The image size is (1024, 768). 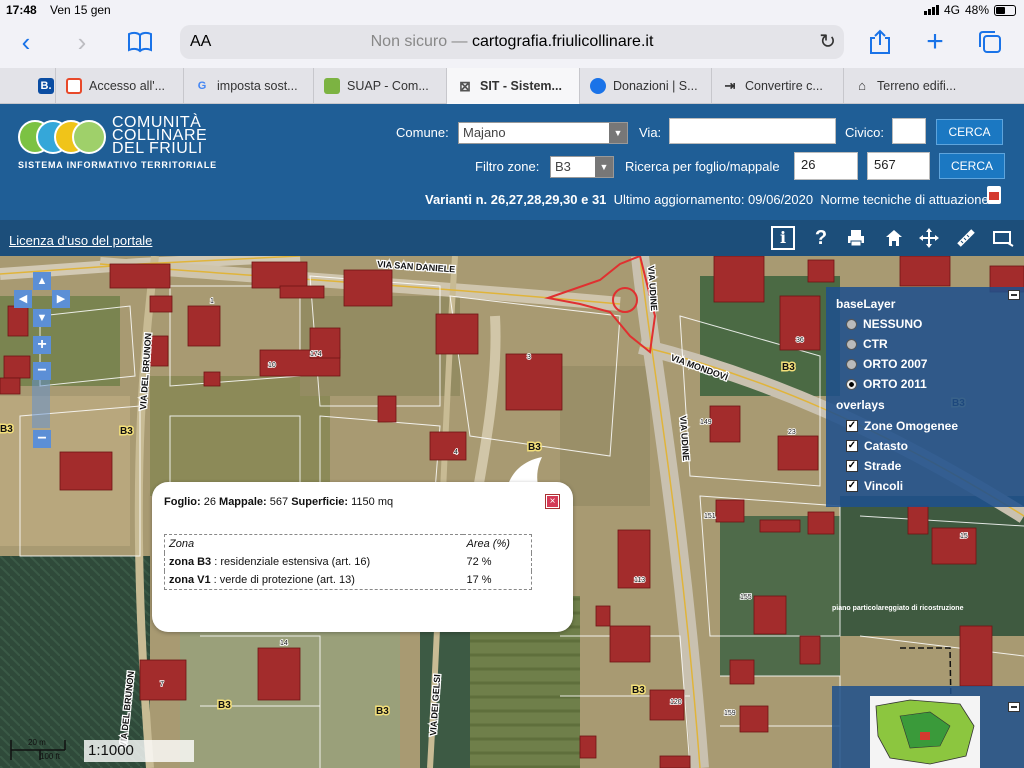 I want to click on layer-label: Zone Omogenee, so click(x=911, y=426).